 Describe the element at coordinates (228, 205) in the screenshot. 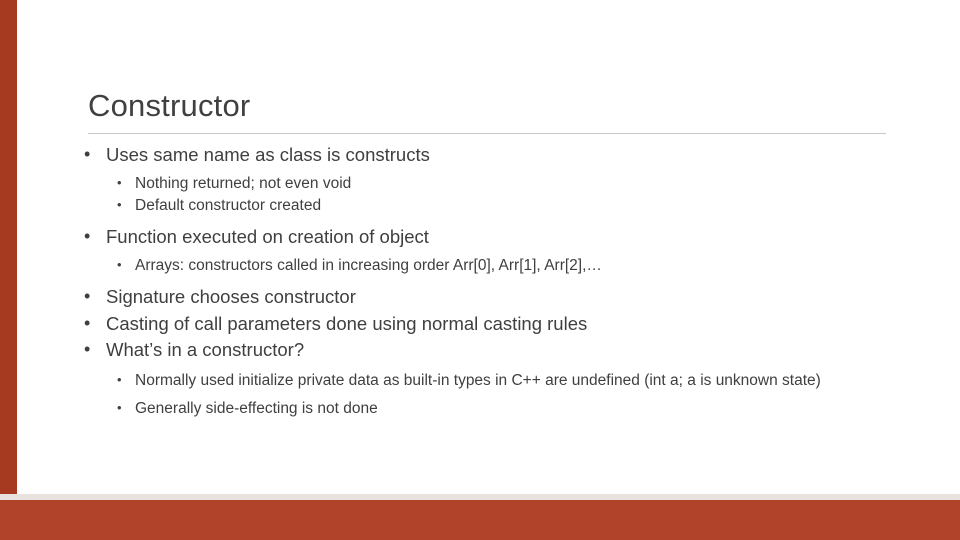

I see `list-item-label: Default constructor created` at that location.